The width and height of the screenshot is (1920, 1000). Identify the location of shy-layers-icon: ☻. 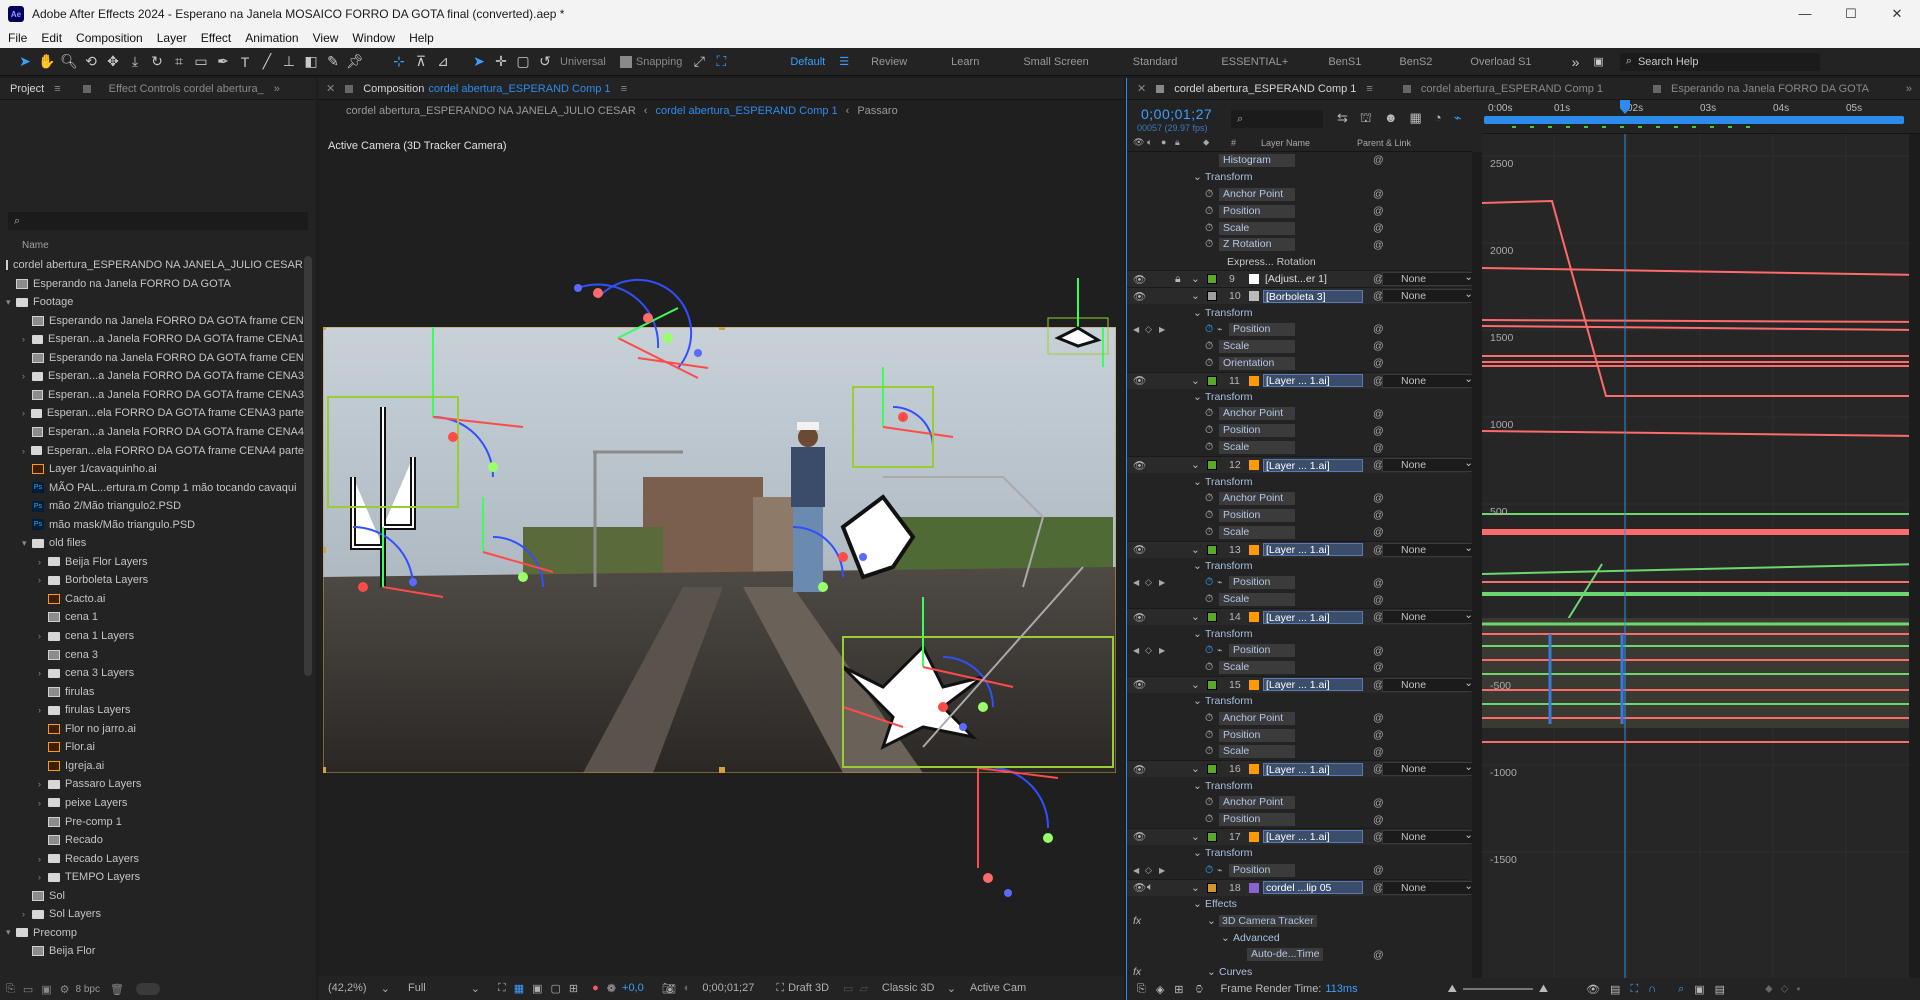
(1391, 119).